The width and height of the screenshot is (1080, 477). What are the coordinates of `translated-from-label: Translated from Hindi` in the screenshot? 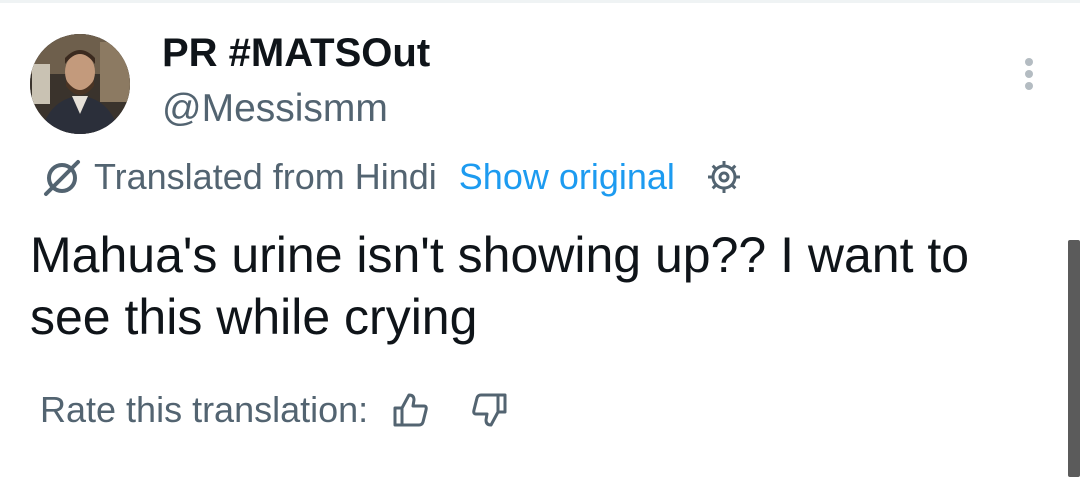 It's located at (265, 176).